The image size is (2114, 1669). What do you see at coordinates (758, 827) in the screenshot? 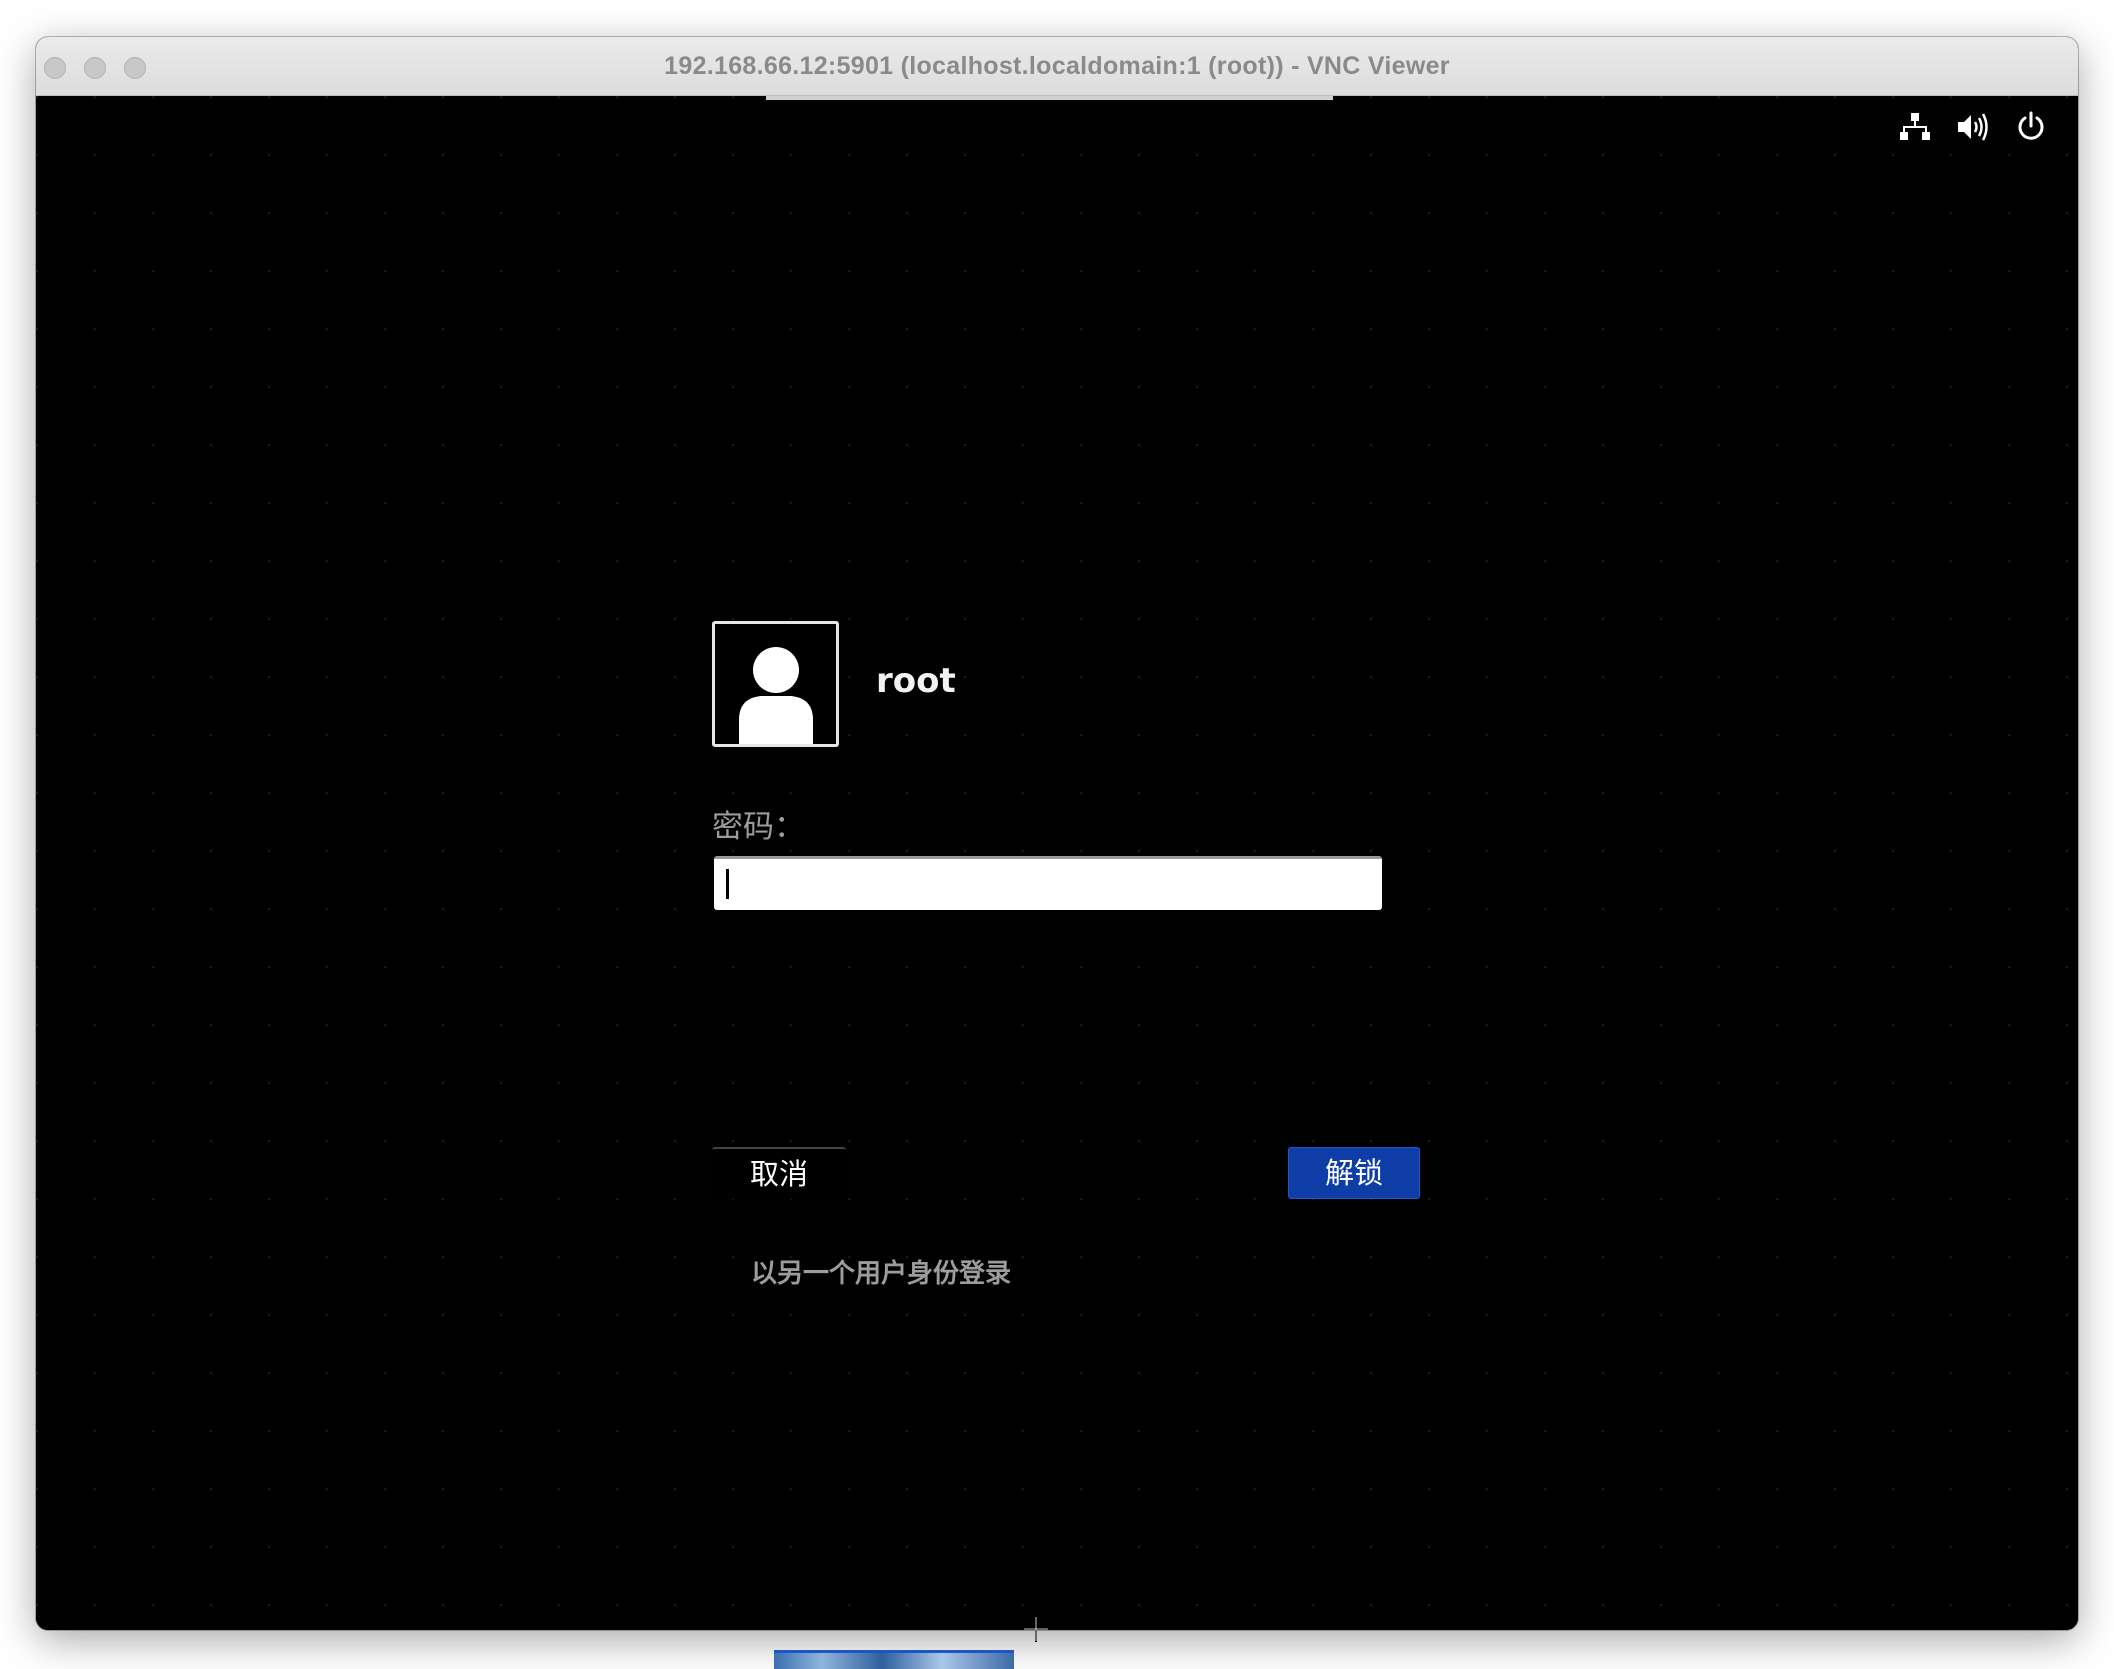
I see `password-label: 密码：` at bounding box center [758, 827].